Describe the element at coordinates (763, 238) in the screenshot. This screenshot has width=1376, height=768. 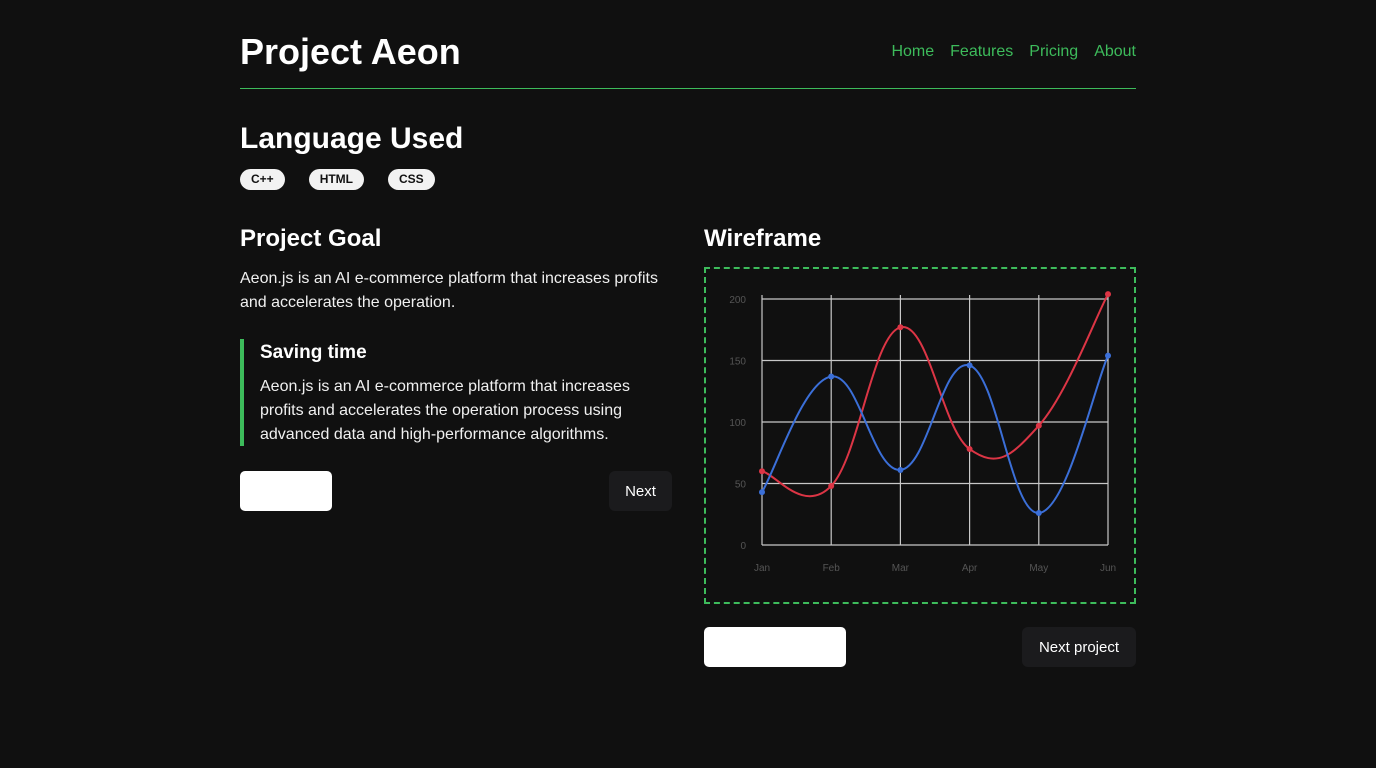
I see `wireframe-title: Wireframe` at that location.